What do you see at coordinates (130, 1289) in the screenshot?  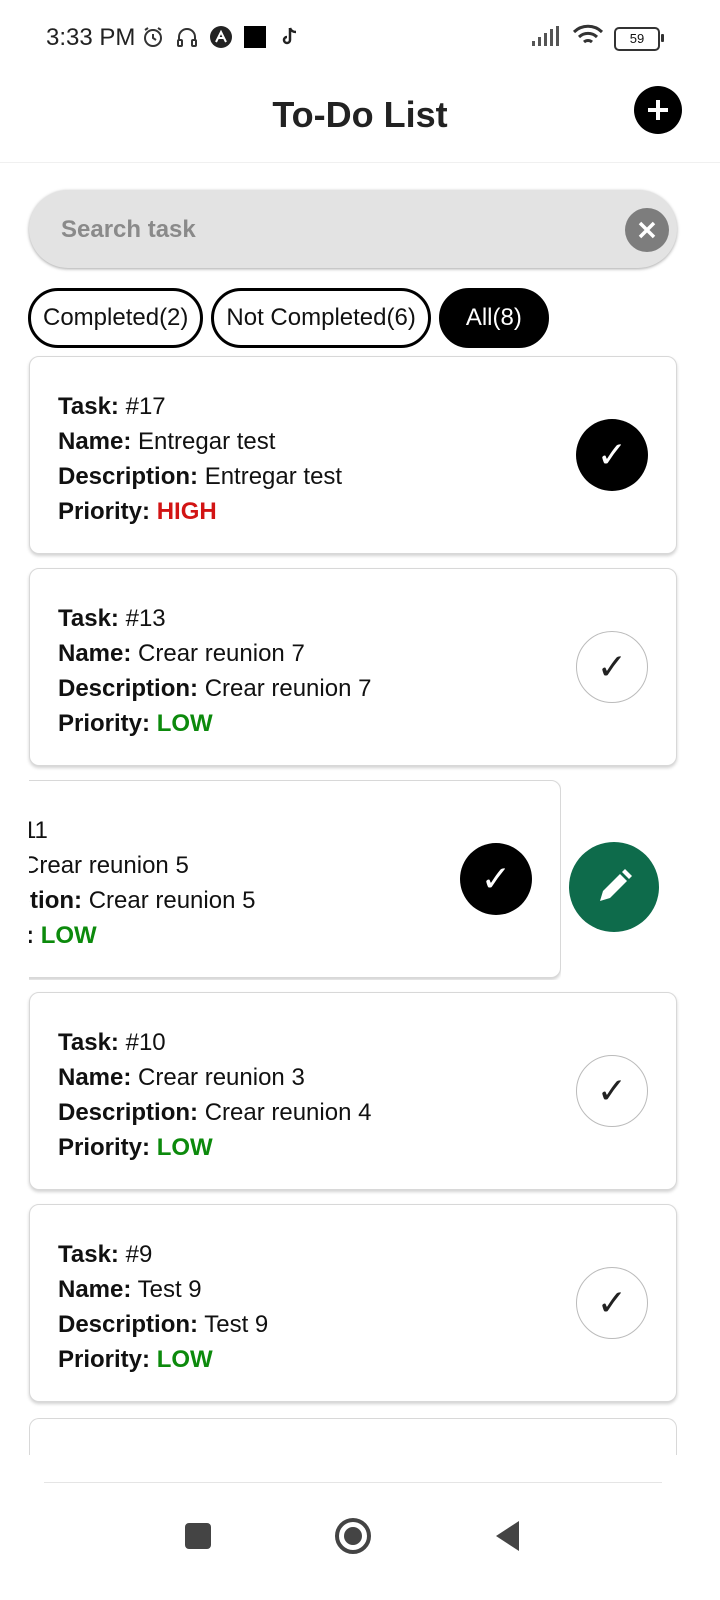 I see `task-name-row: Name: Test 9` at bounding box center [130, 1289].